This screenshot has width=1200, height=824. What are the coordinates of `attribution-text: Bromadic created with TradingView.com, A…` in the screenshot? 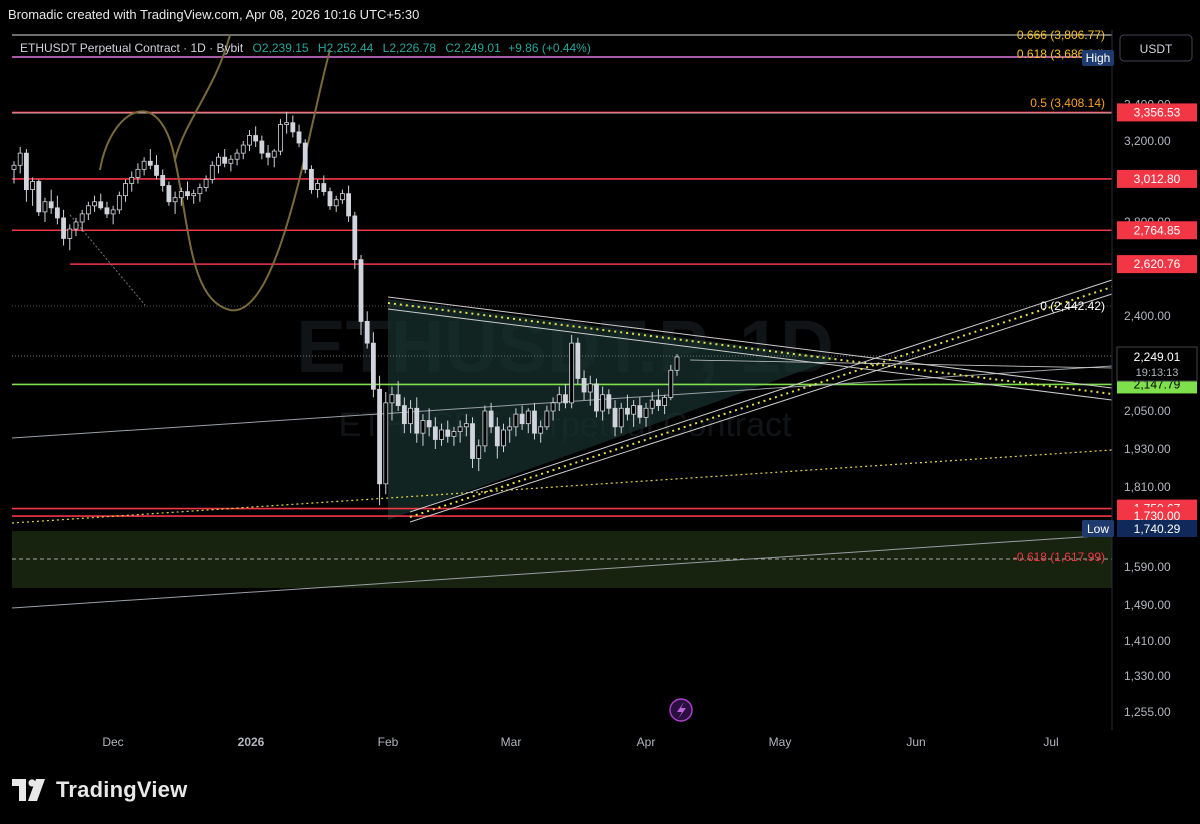 It's located at (214, 14).